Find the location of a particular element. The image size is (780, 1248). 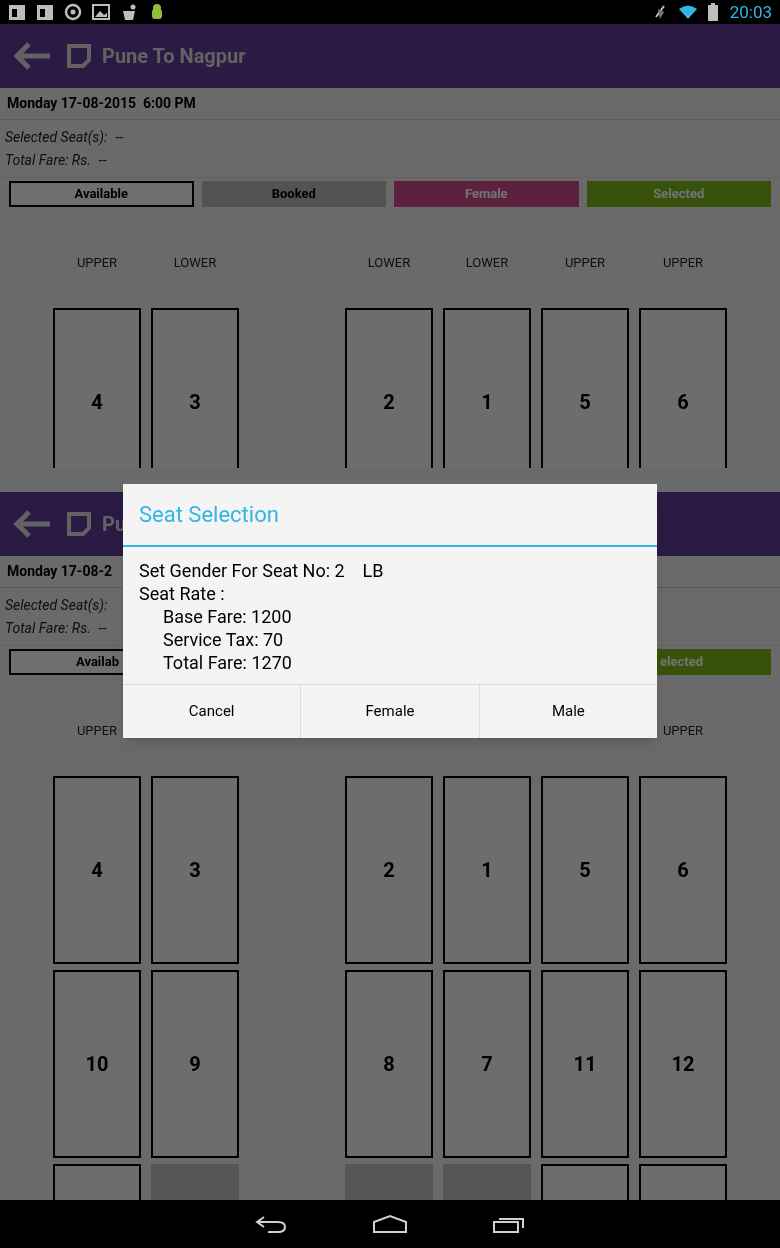

seat: 12 is located at coordinates (683, 1064).